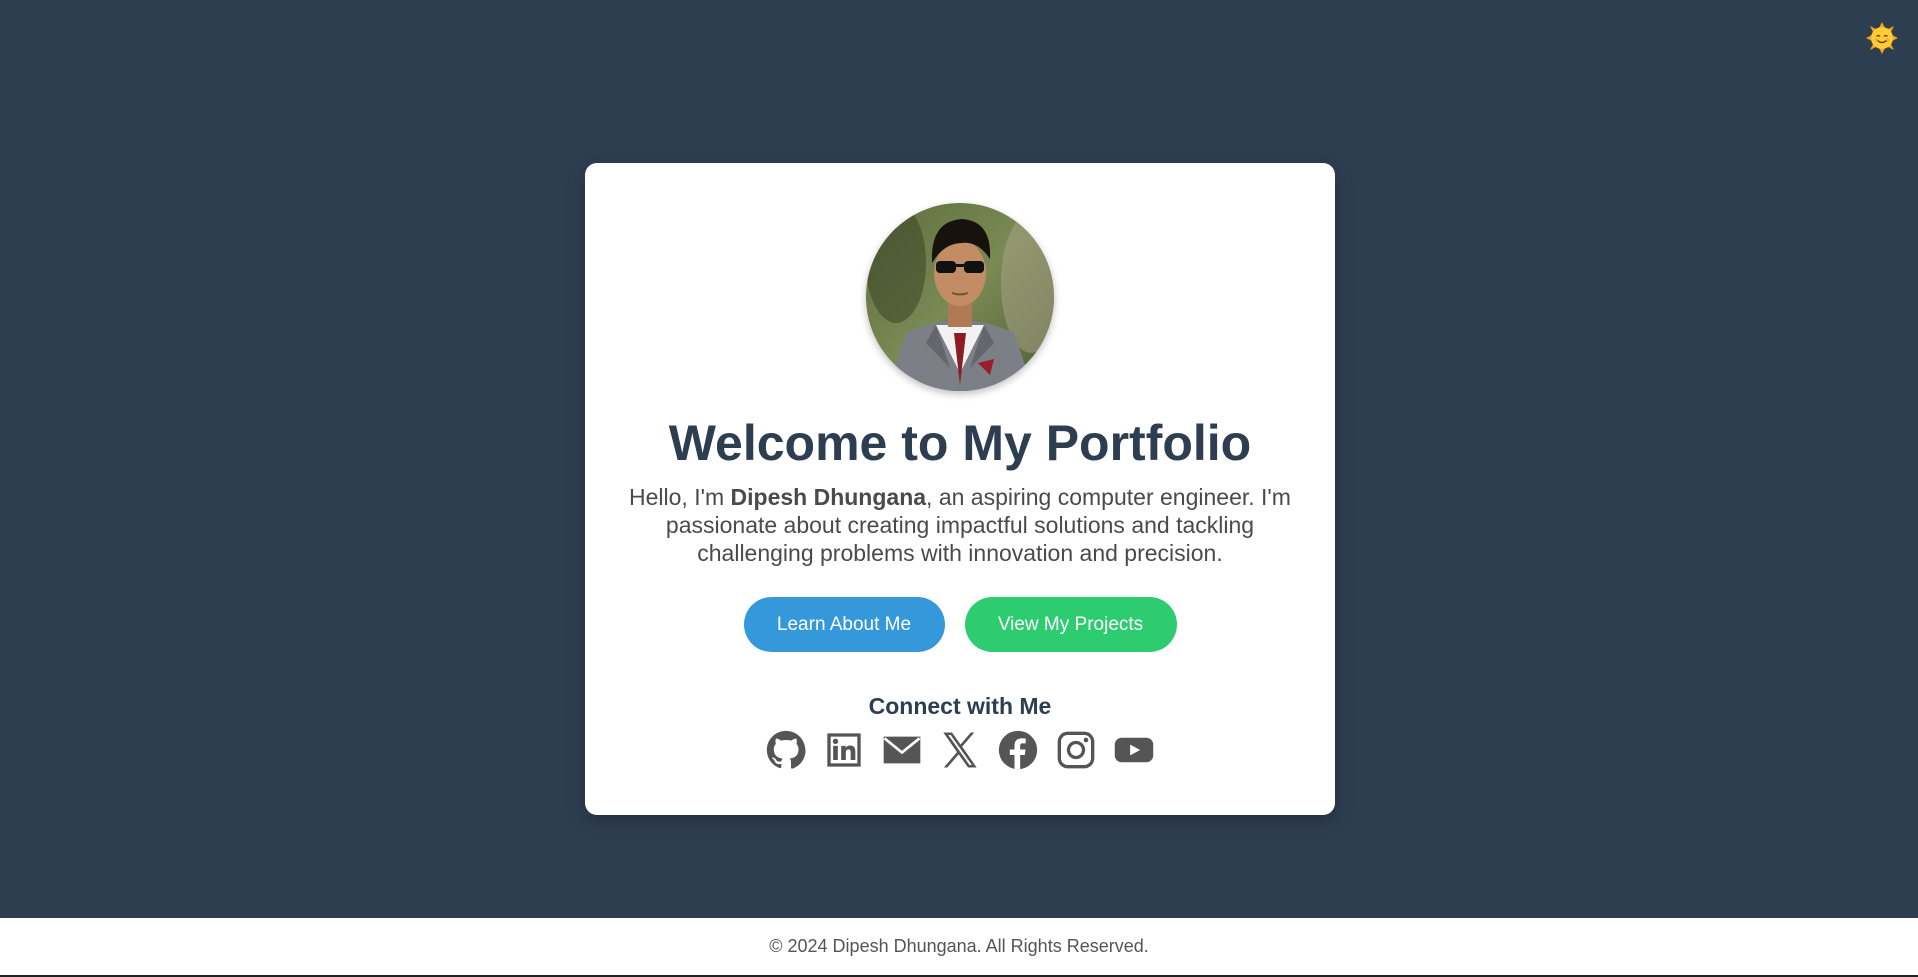 The height and width of the screenshot is (977, 1918). What do you see at coordinates (960, 706) in the screenshot?
I see `connect-heading: Connect with Me` at bounding box center [960, 706].